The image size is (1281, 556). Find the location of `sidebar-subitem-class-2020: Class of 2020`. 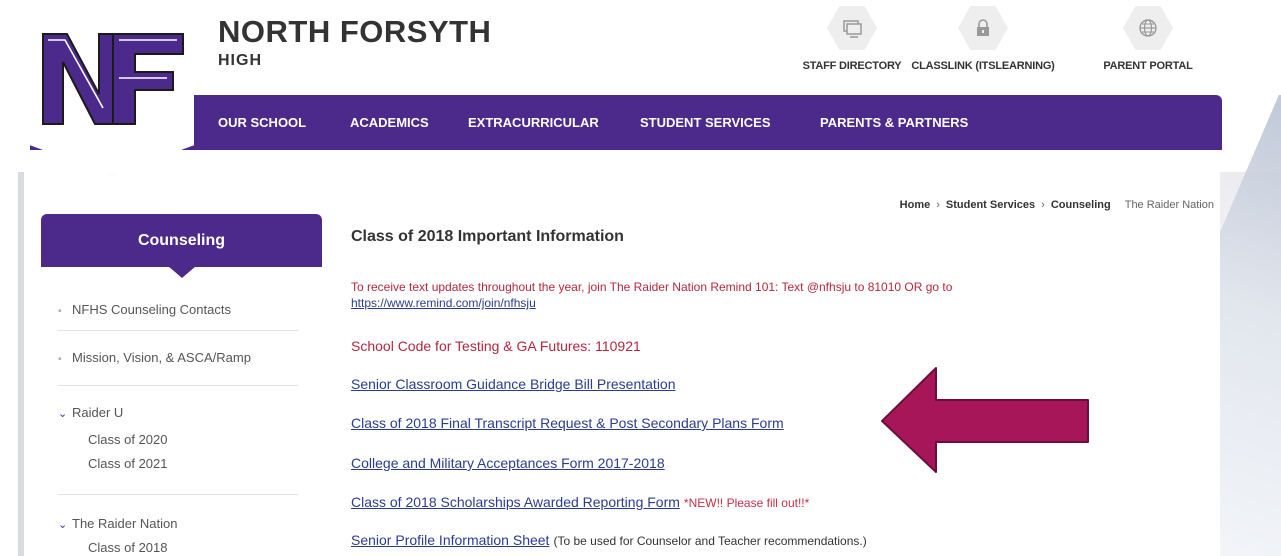

sidebar-subitem-class-2020: Class of 2020 is located at coordinates (128, 439).